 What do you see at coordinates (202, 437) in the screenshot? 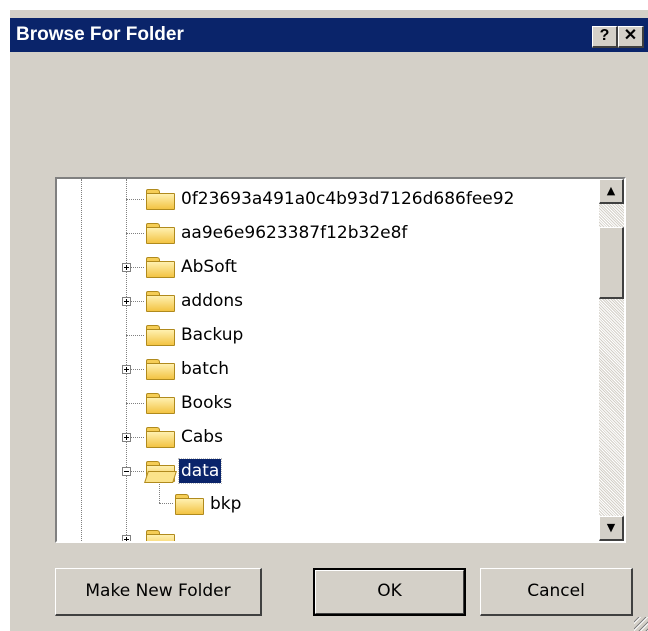
I see `tree-item-label: Cabs` at bounding box center [202, 437].